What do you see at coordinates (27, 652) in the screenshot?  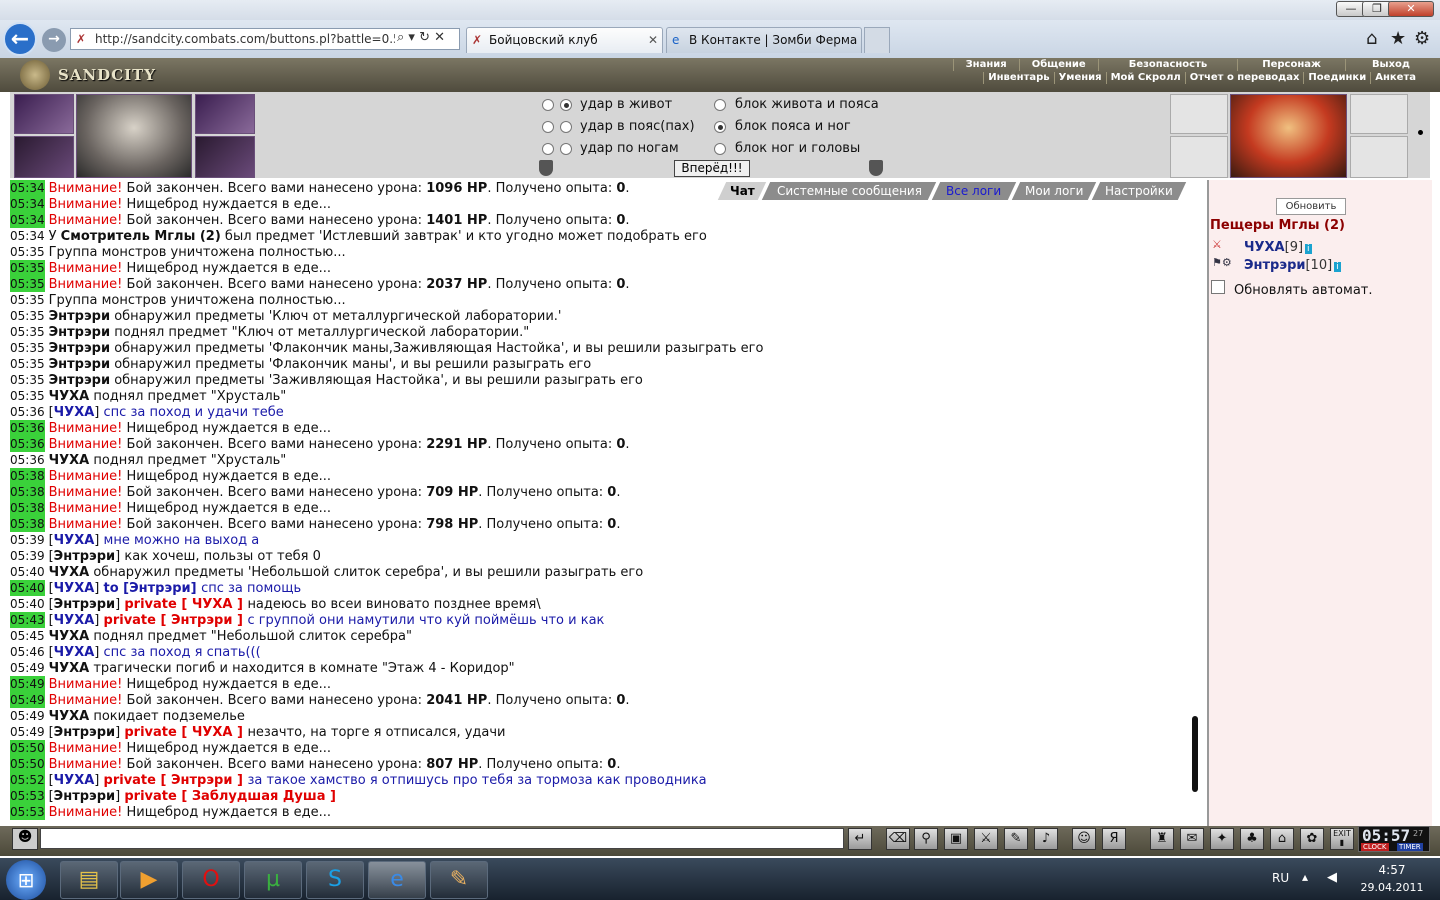 I see `chat-timestamp: 05:46` at bounding box center [27, 652].